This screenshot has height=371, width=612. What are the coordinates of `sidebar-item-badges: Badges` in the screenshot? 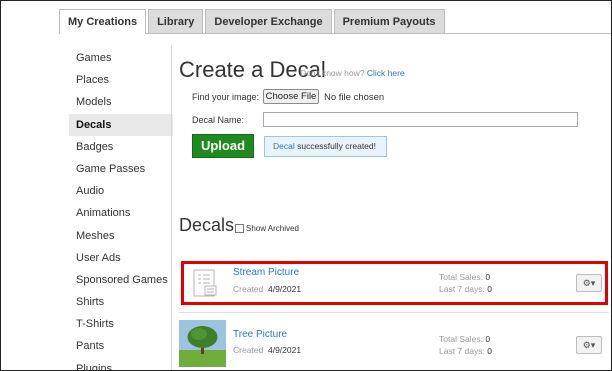 It's located at (121, 147).